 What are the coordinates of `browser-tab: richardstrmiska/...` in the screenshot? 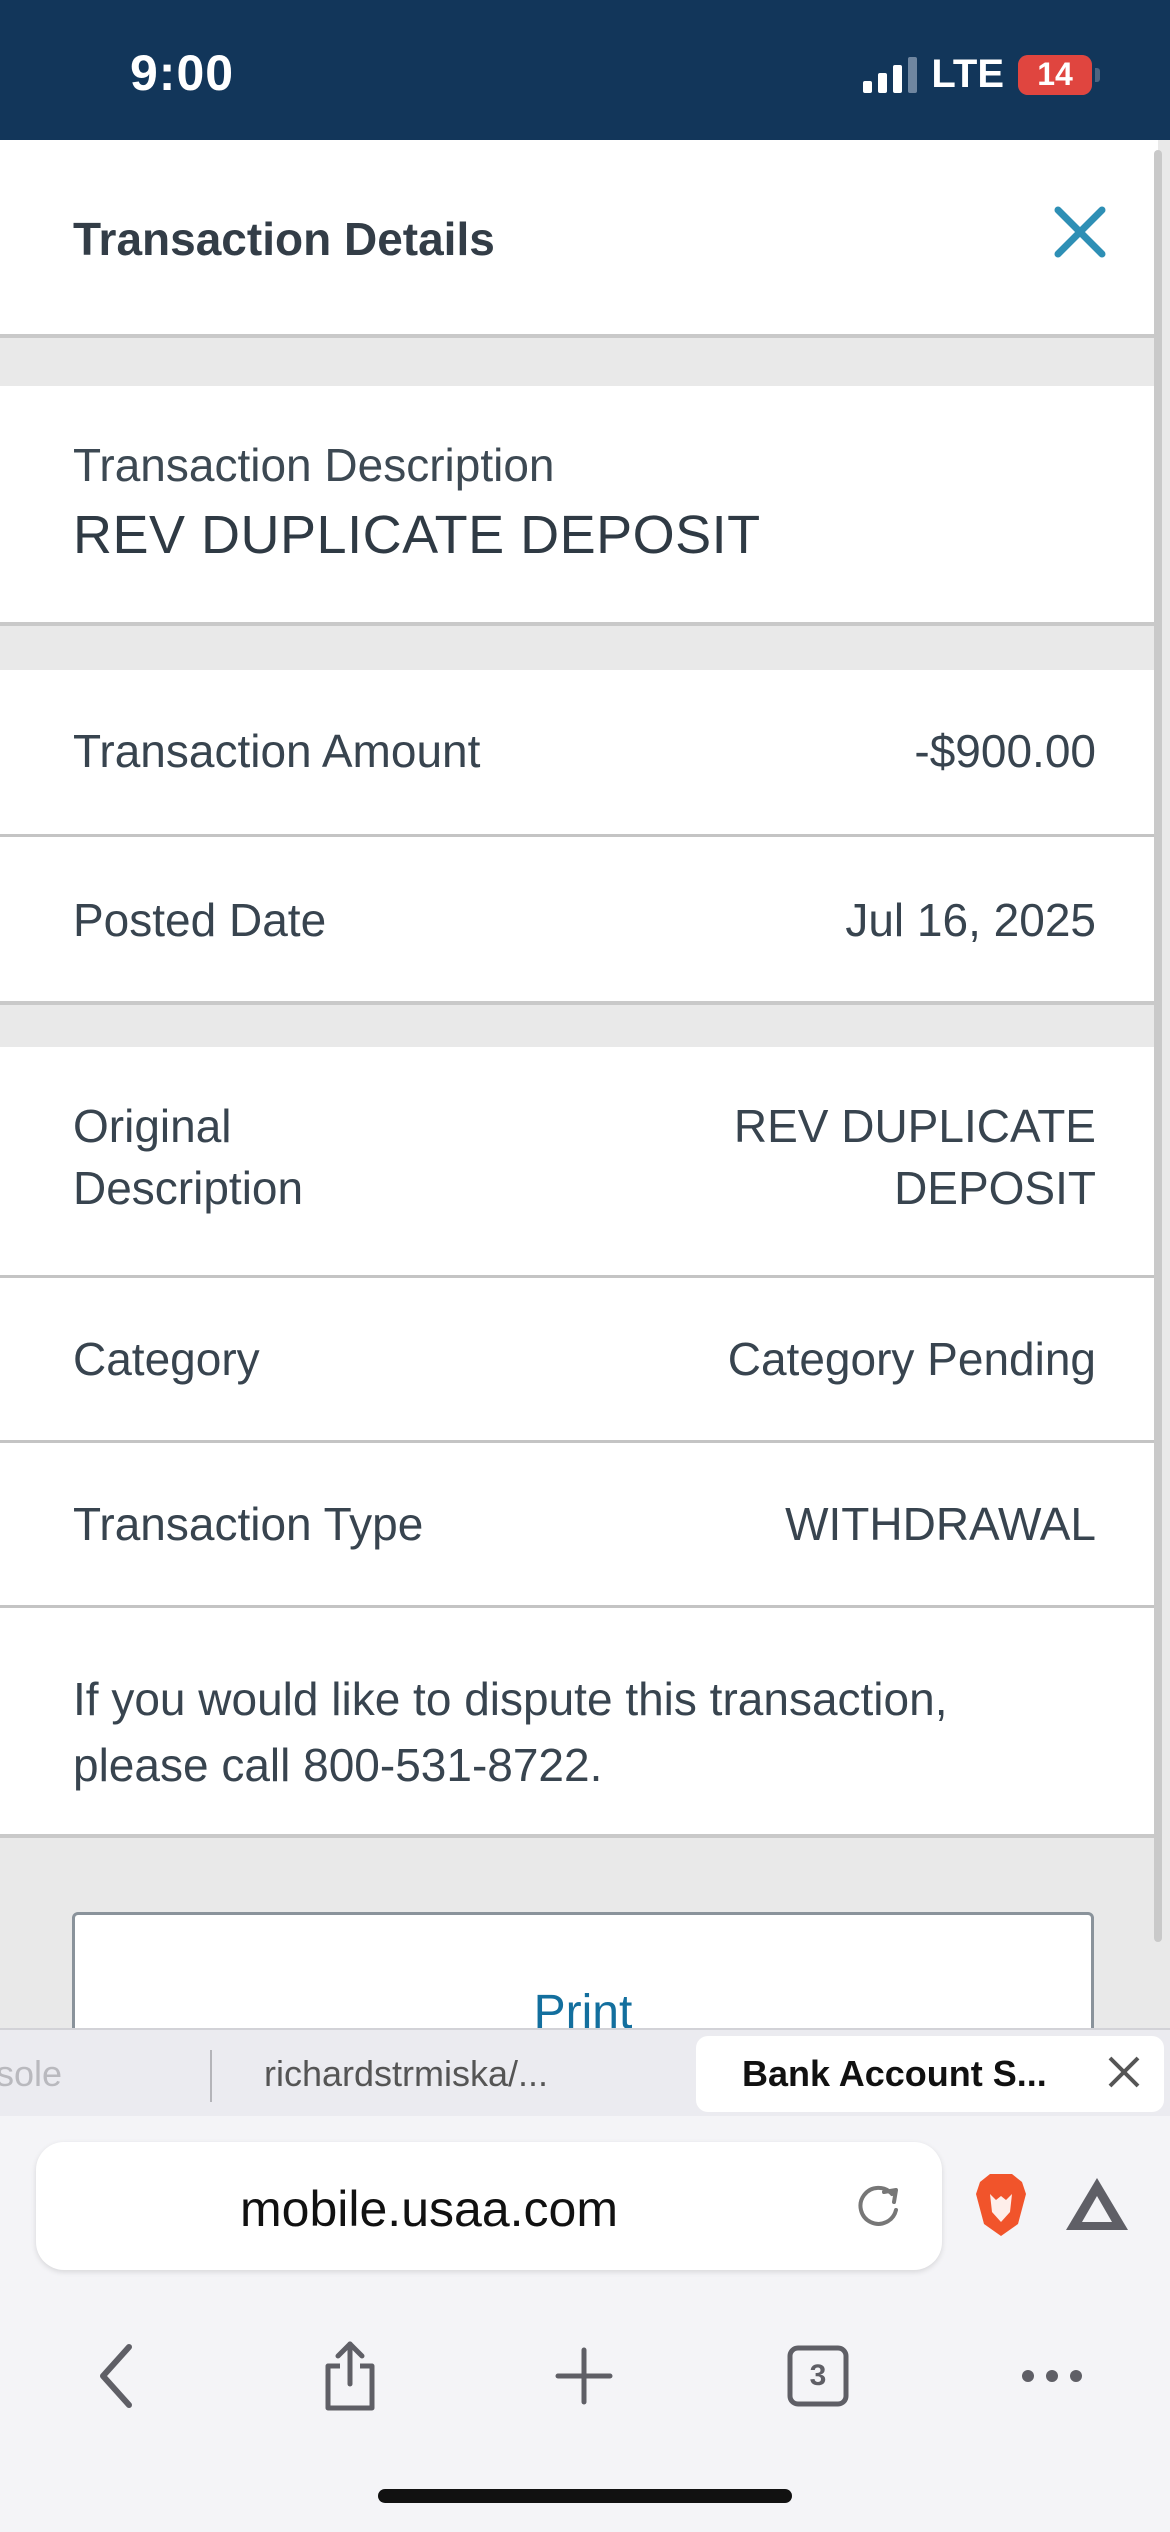 It's located at (406, 2074).